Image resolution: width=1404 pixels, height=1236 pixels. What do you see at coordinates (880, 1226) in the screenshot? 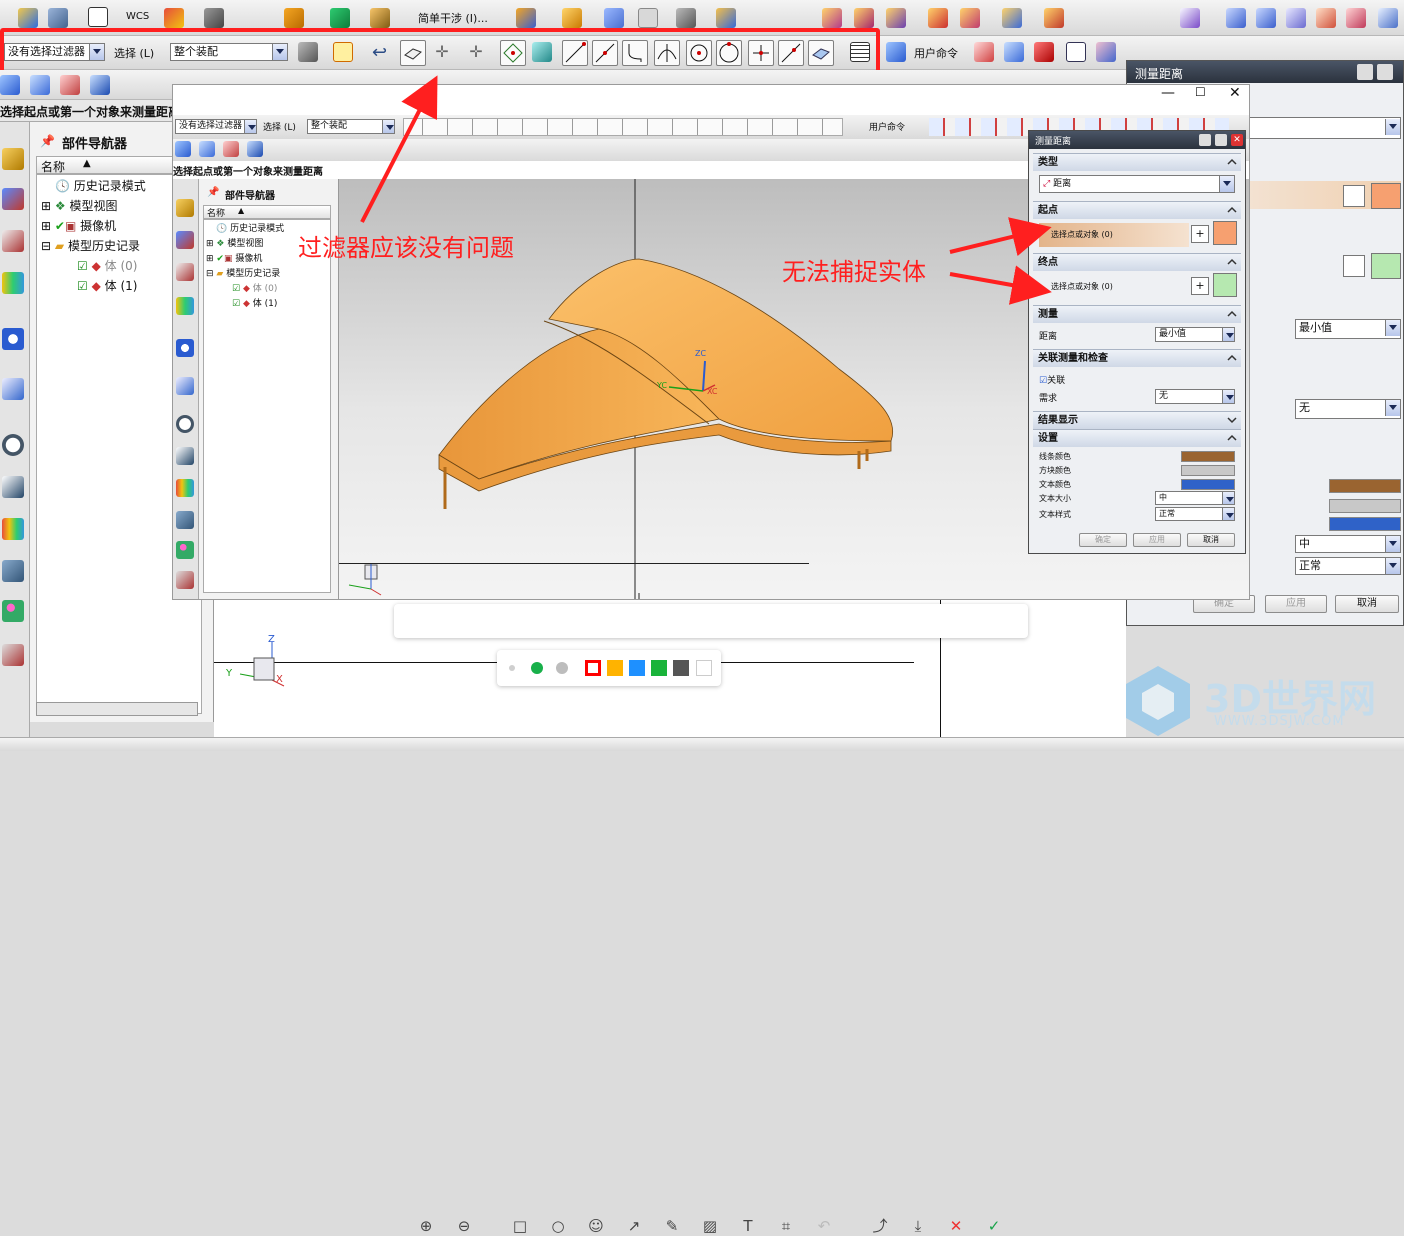
I see `share-icon: ⤴` at bounding box center [880, 1226].